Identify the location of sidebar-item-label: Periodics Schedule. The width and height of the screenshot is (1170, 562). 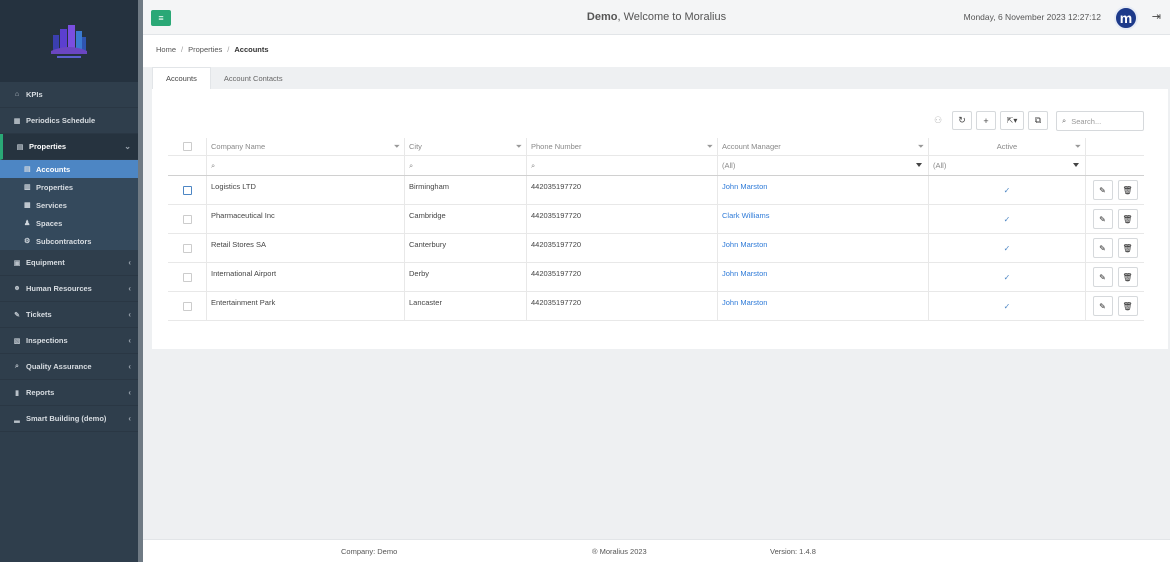
(61, 120).